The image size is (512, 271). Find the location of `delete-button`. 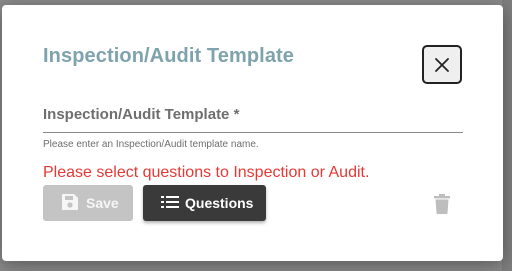

delete-button is located at coordinates (442, 206).